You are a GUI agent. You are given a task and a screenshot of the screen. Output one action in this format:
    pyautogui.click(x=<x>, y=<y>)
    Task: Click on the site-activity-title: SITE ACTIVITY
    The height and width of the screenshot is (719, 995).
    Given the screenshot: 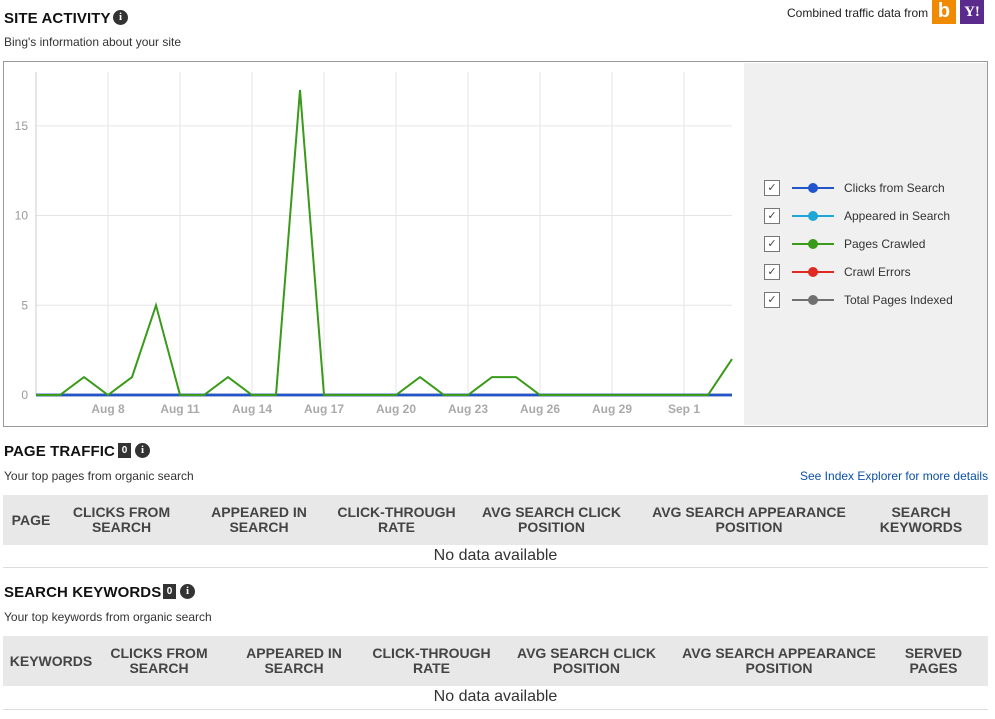 What is the action you would take?
    pyautogui.click(x=57, y=18)
    